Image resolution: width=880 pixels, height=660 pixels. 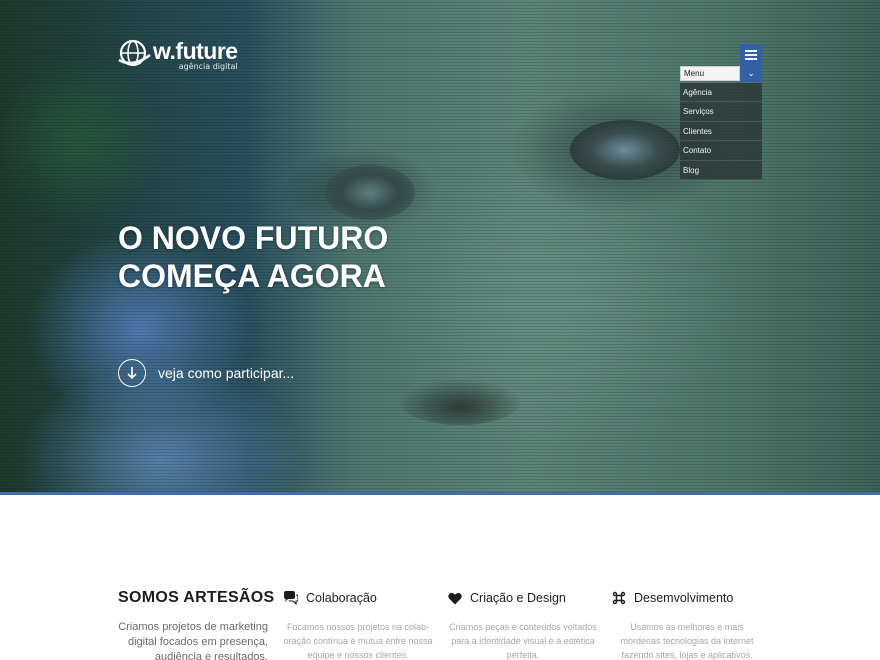 What do you see at coordinates (291, 598) in the screenshot?
I see `speech-bubbles-icon` at bounding box center [291, 598].